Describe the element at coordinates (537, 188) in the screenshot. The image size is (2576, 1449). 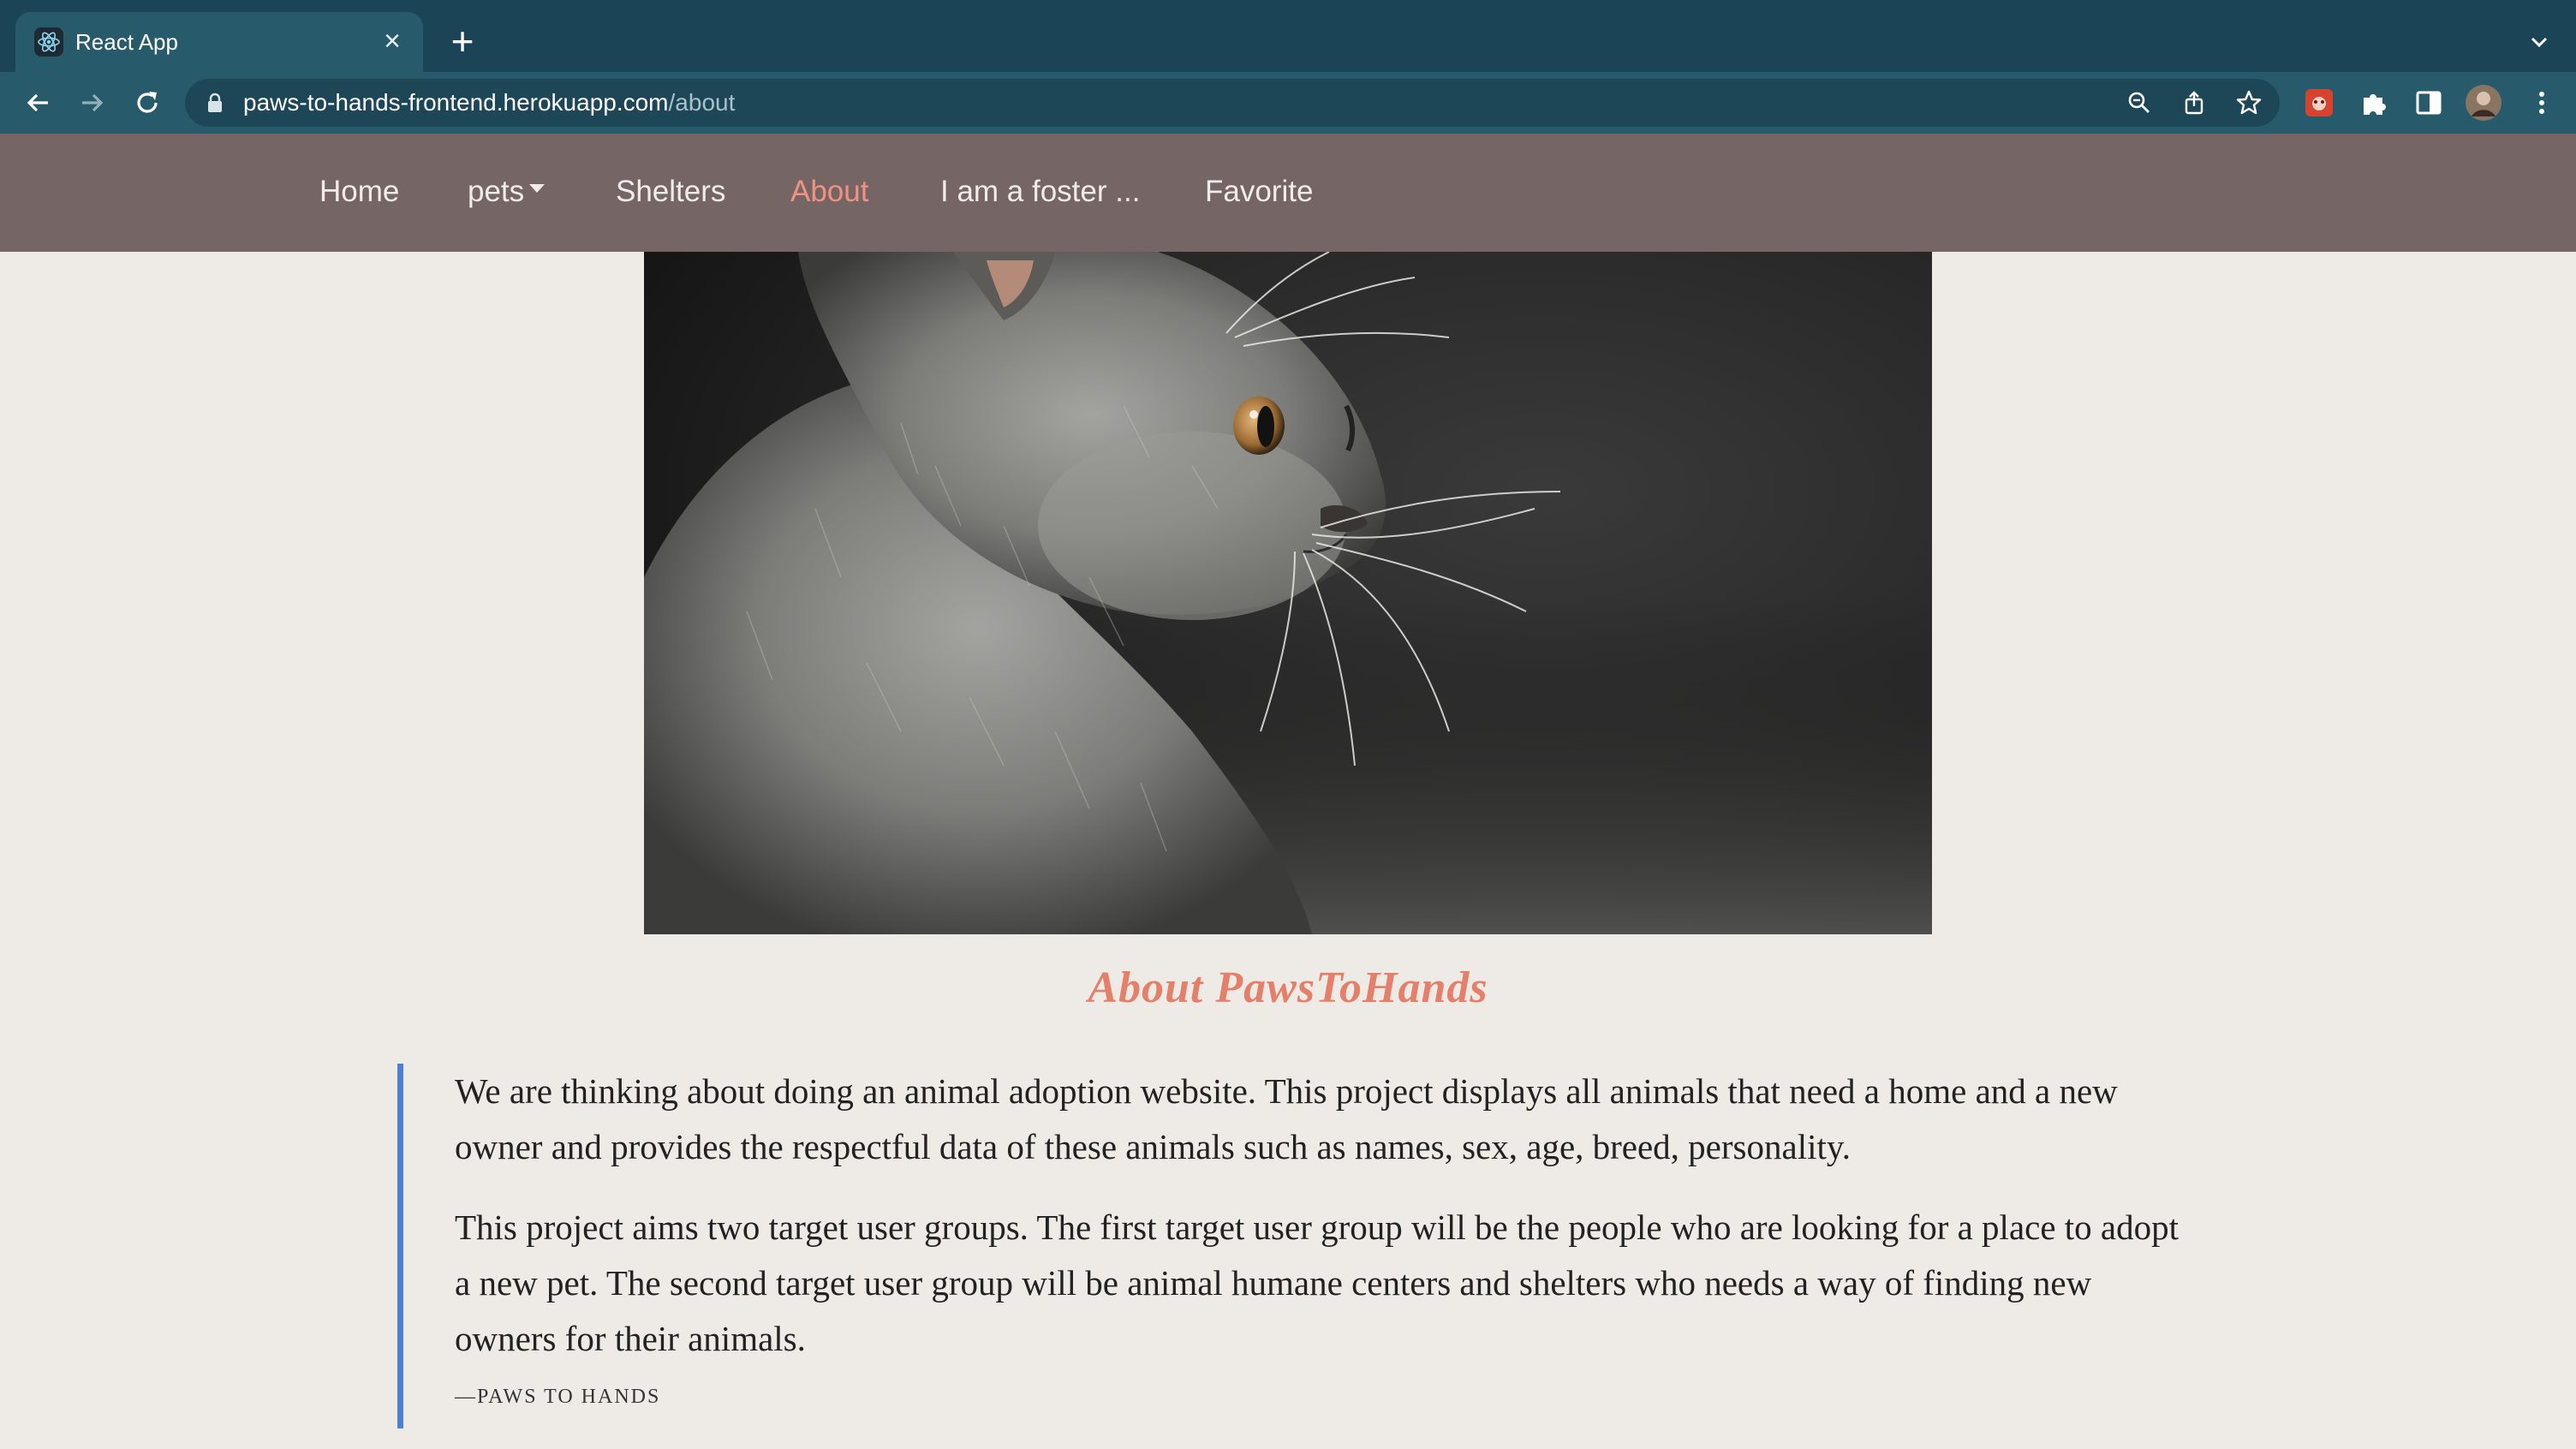
I see `caret-down-icon` at that location.